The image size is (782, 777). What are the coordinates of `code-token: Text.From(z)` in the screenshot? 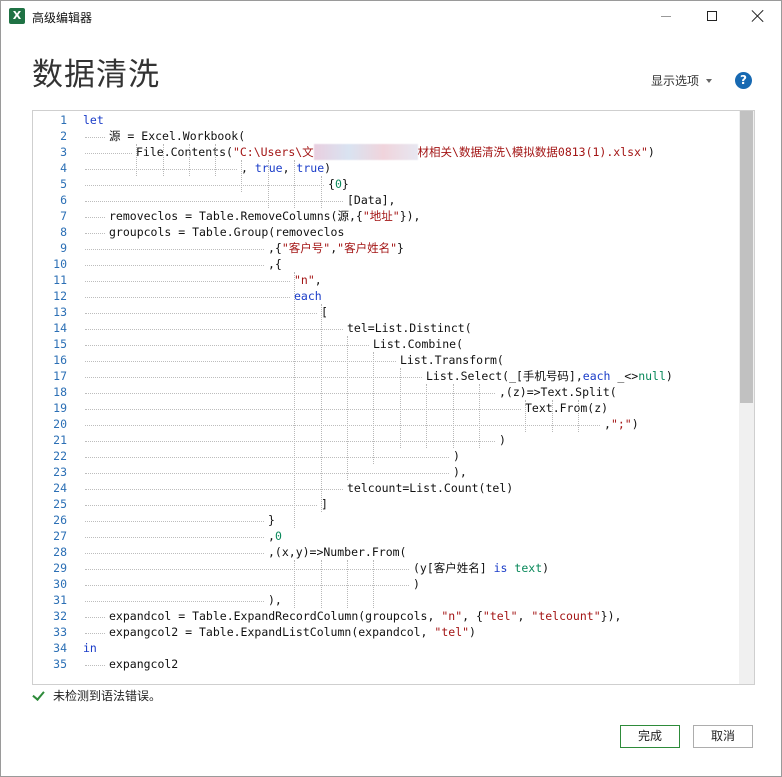 It's located at (567, 408).